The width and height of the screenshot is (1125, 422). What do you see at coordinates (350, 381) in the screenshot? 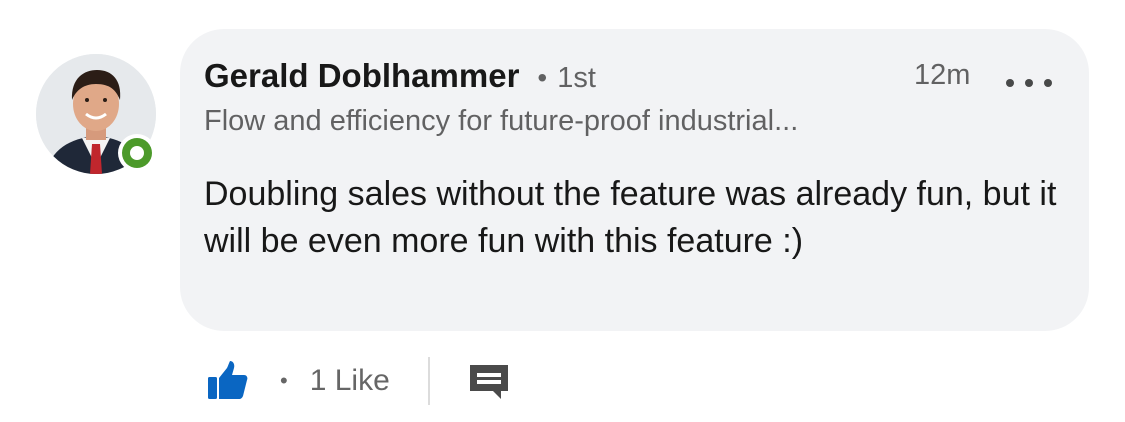
I see `like-count: 1 Like` at bounding box center [350, 381].